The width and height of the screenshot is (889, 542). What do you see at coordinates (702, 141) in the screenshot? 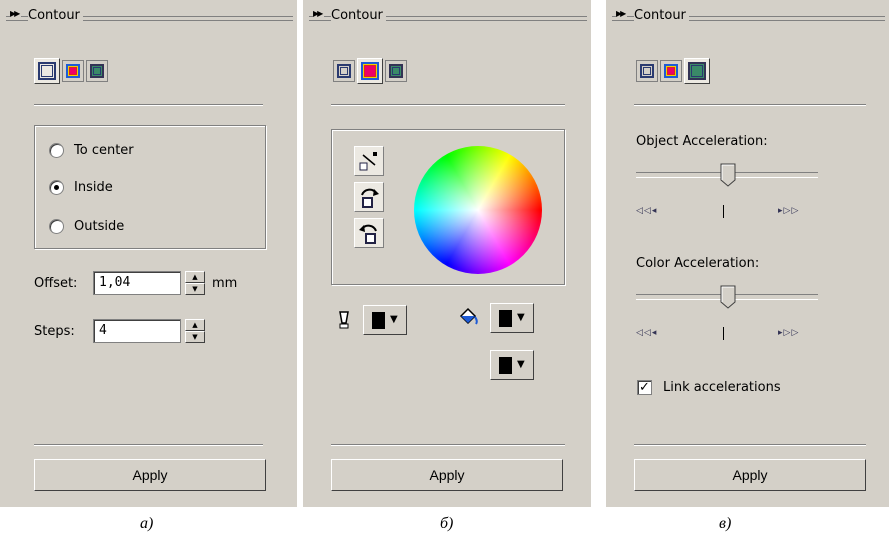
I see `object-acceleration-label: Object Acceleration:` at bounding box center [702, 141].